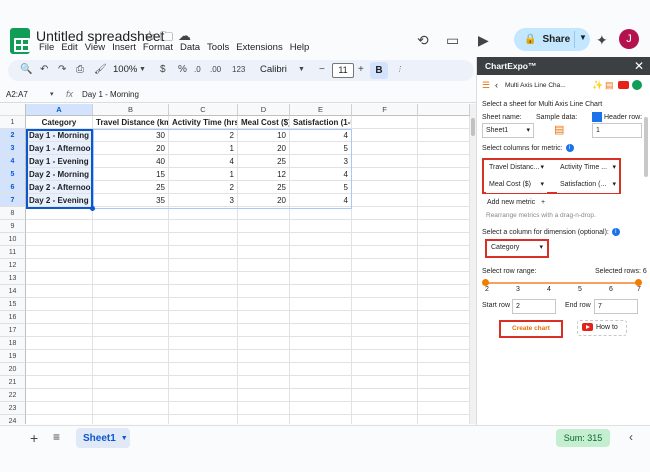 The width and height of the screenshot is (650, 472). I want to click on formula-input: Day 1 - Morning, so click(110, 94).